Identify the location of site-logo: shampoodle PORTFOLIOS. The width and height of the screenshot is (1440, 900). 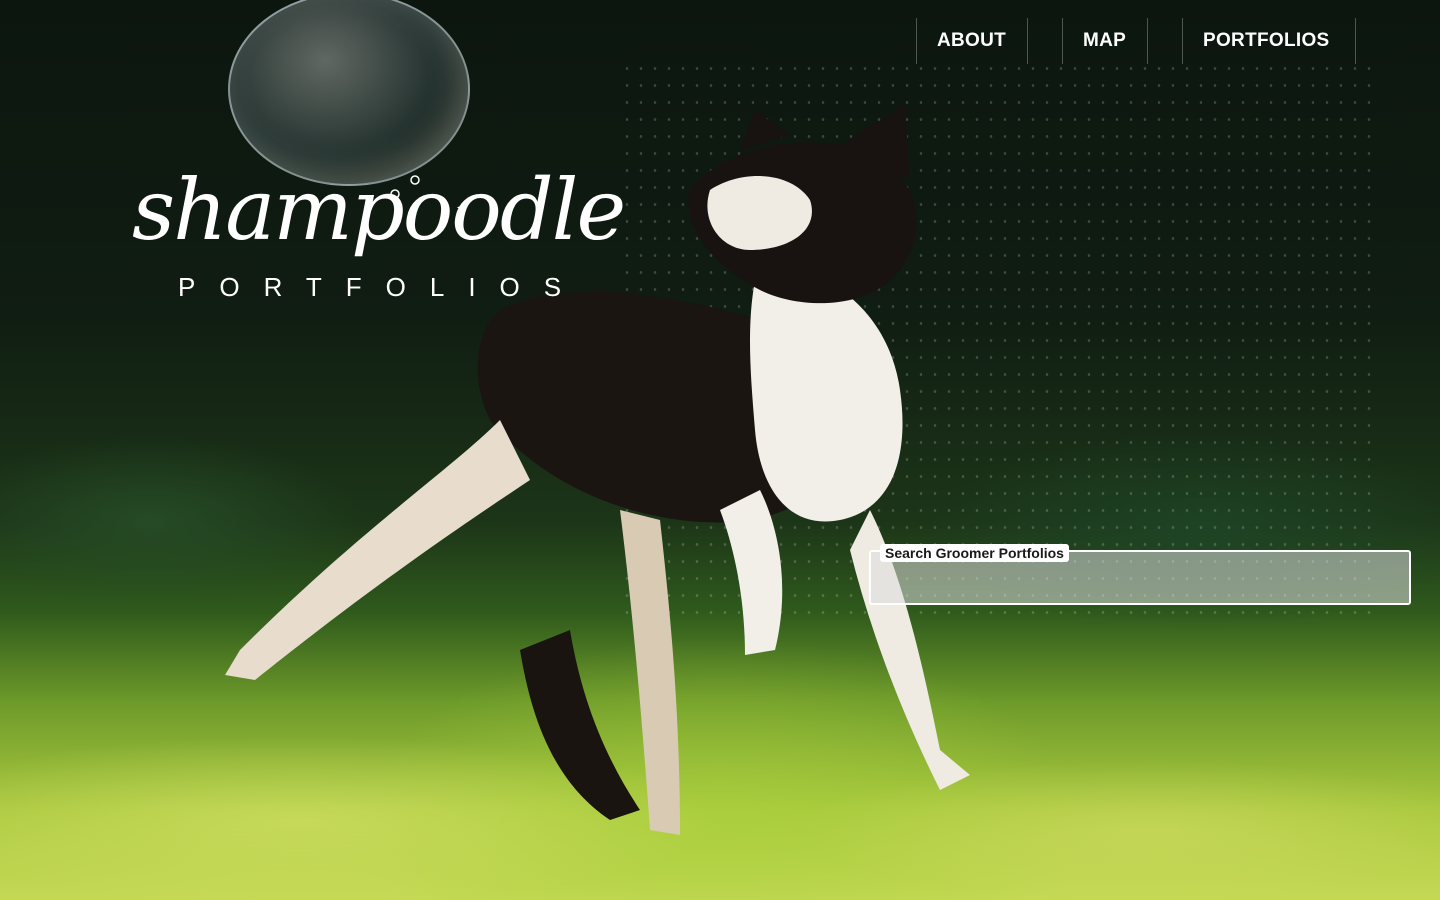
(379, 238).